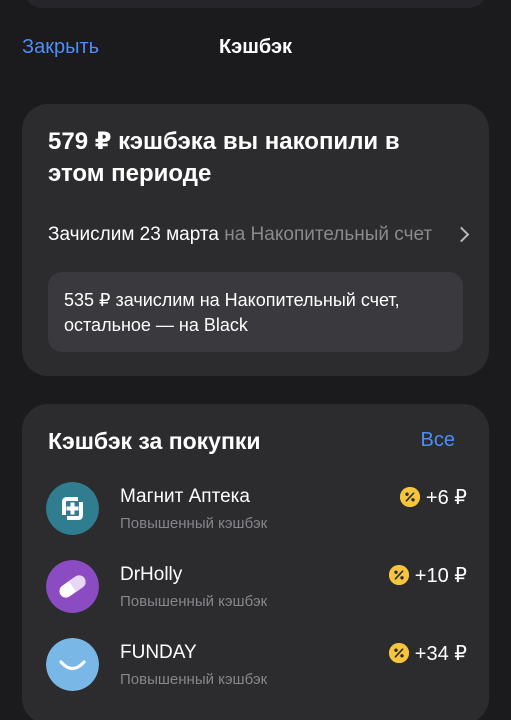 The width and height of the screenshot is (511, 720). I want to click on merchant-name: FUNDAY, so click(158, 652).